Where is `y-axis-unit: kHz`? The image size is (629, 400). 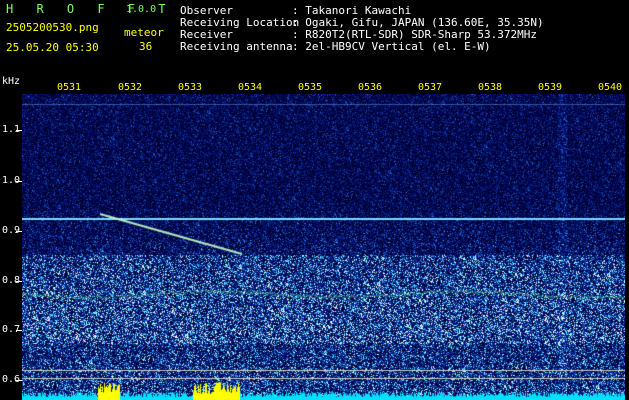 y-axis-unit: kHz is located at coordinates (11, 81).